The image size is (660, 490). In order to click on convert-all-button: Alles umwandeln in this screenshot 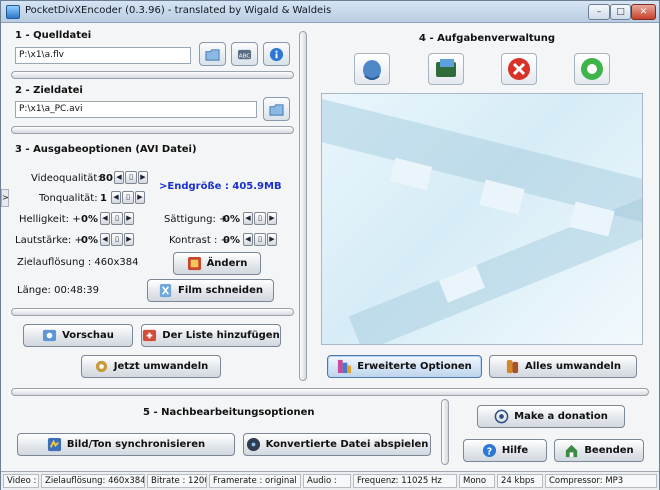, I will do `click(563, 366)`.